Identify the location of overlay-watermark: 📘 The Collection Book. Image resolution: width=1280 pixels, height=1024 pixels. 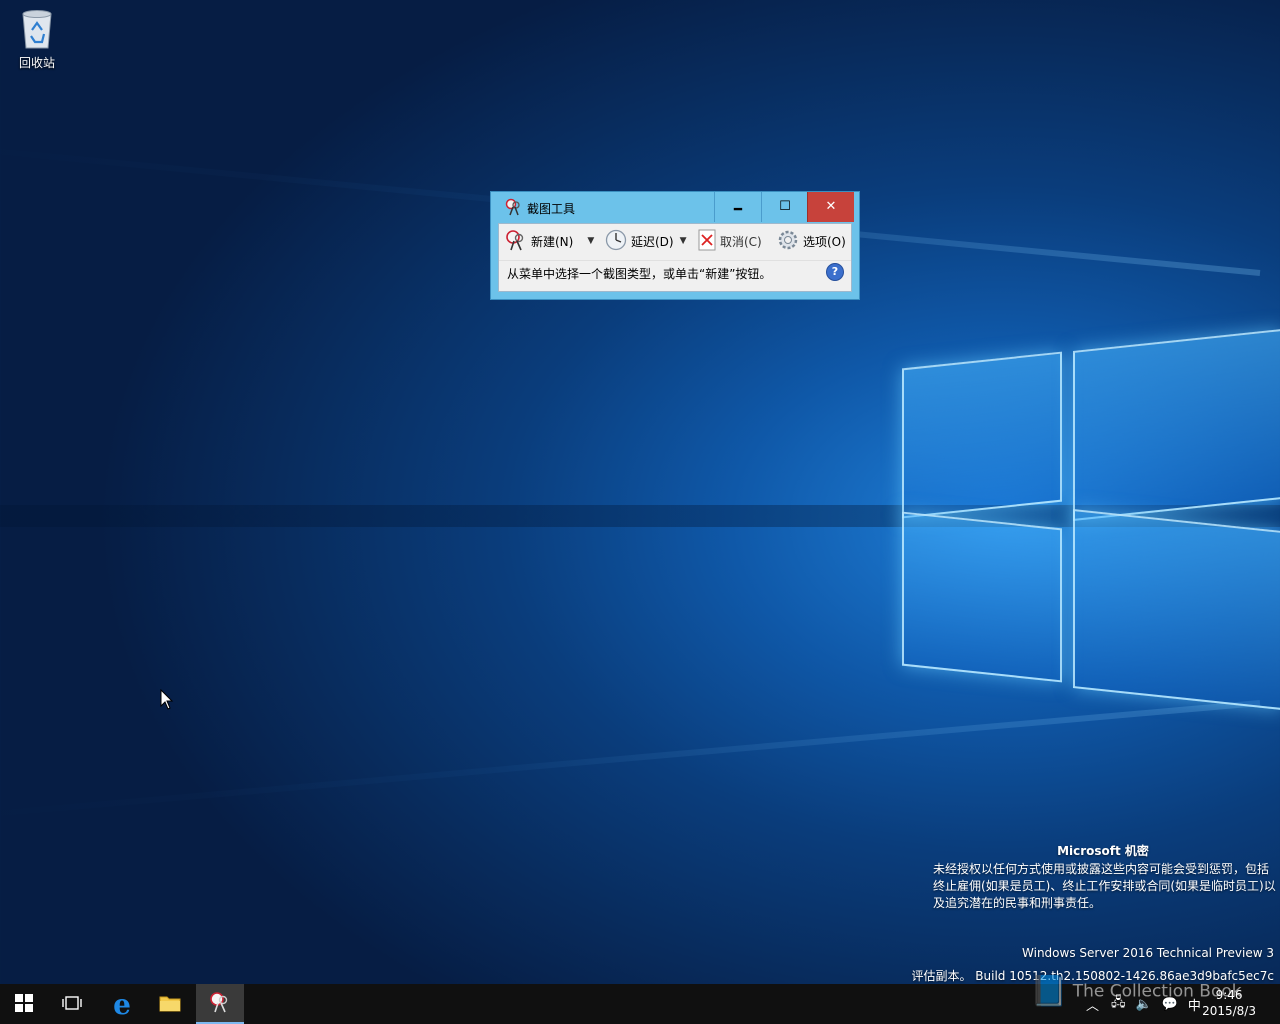
(1136, 991).